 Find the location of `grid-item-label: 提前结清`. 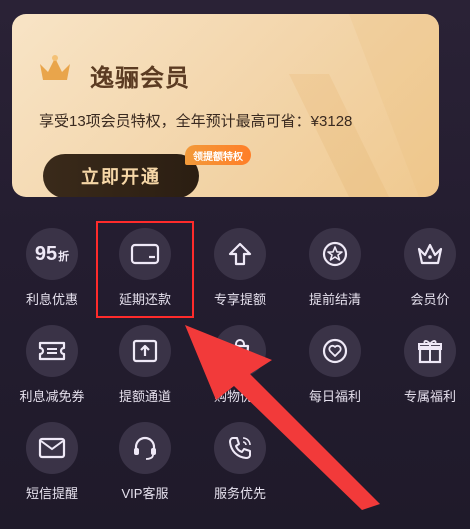

grid-item-label: 提前结清 is located at coordinates (334, 299).